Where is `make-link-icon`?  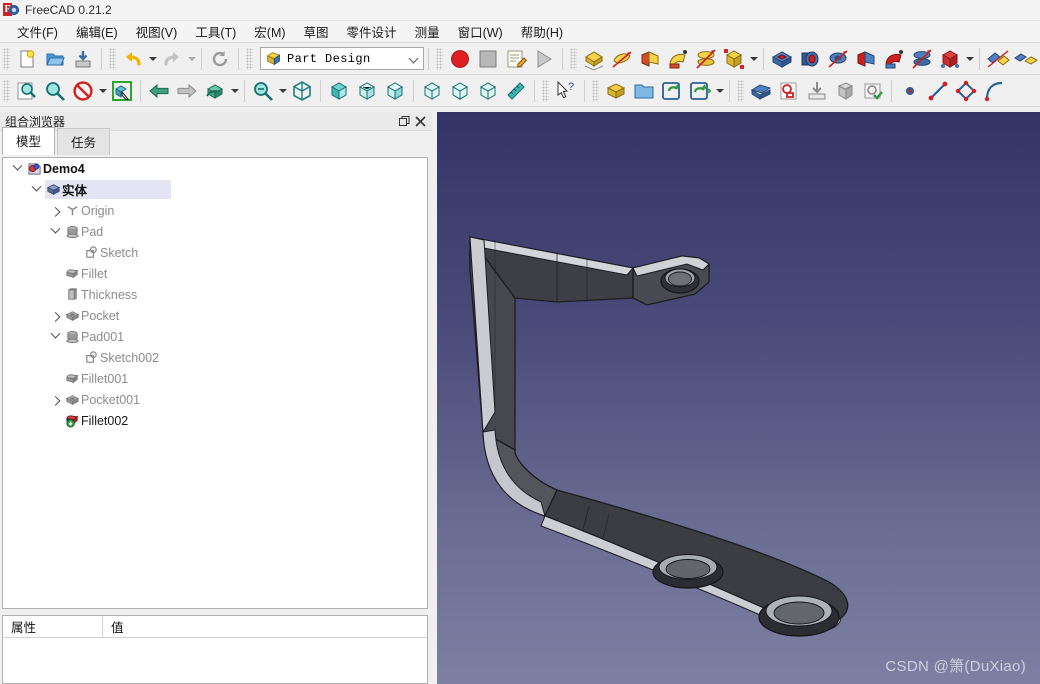
make-link-icon is located at coordinates (700, 91).